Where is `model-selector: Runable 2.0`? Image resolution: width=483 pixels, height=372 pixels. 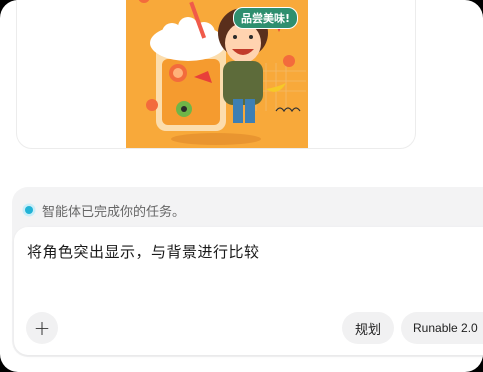
model-selector: Runable 2.0 is located at coordinates (442, 328).